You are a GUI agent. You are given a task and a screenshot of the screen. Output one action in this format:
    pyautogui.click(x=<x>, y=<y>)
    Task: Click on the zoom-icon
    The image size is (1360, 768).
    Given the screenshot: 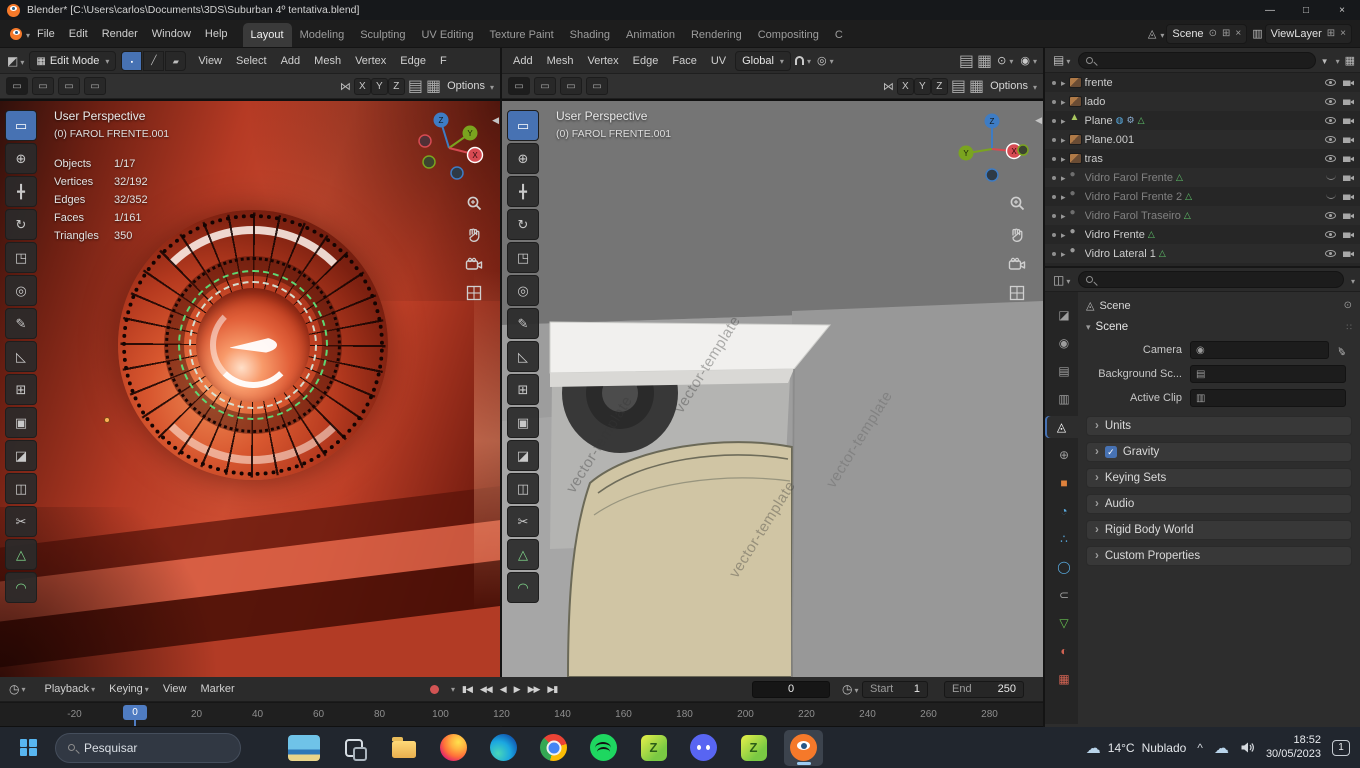 What is the action you would take?
    pyautogui.click(x=1017, y=203)
    